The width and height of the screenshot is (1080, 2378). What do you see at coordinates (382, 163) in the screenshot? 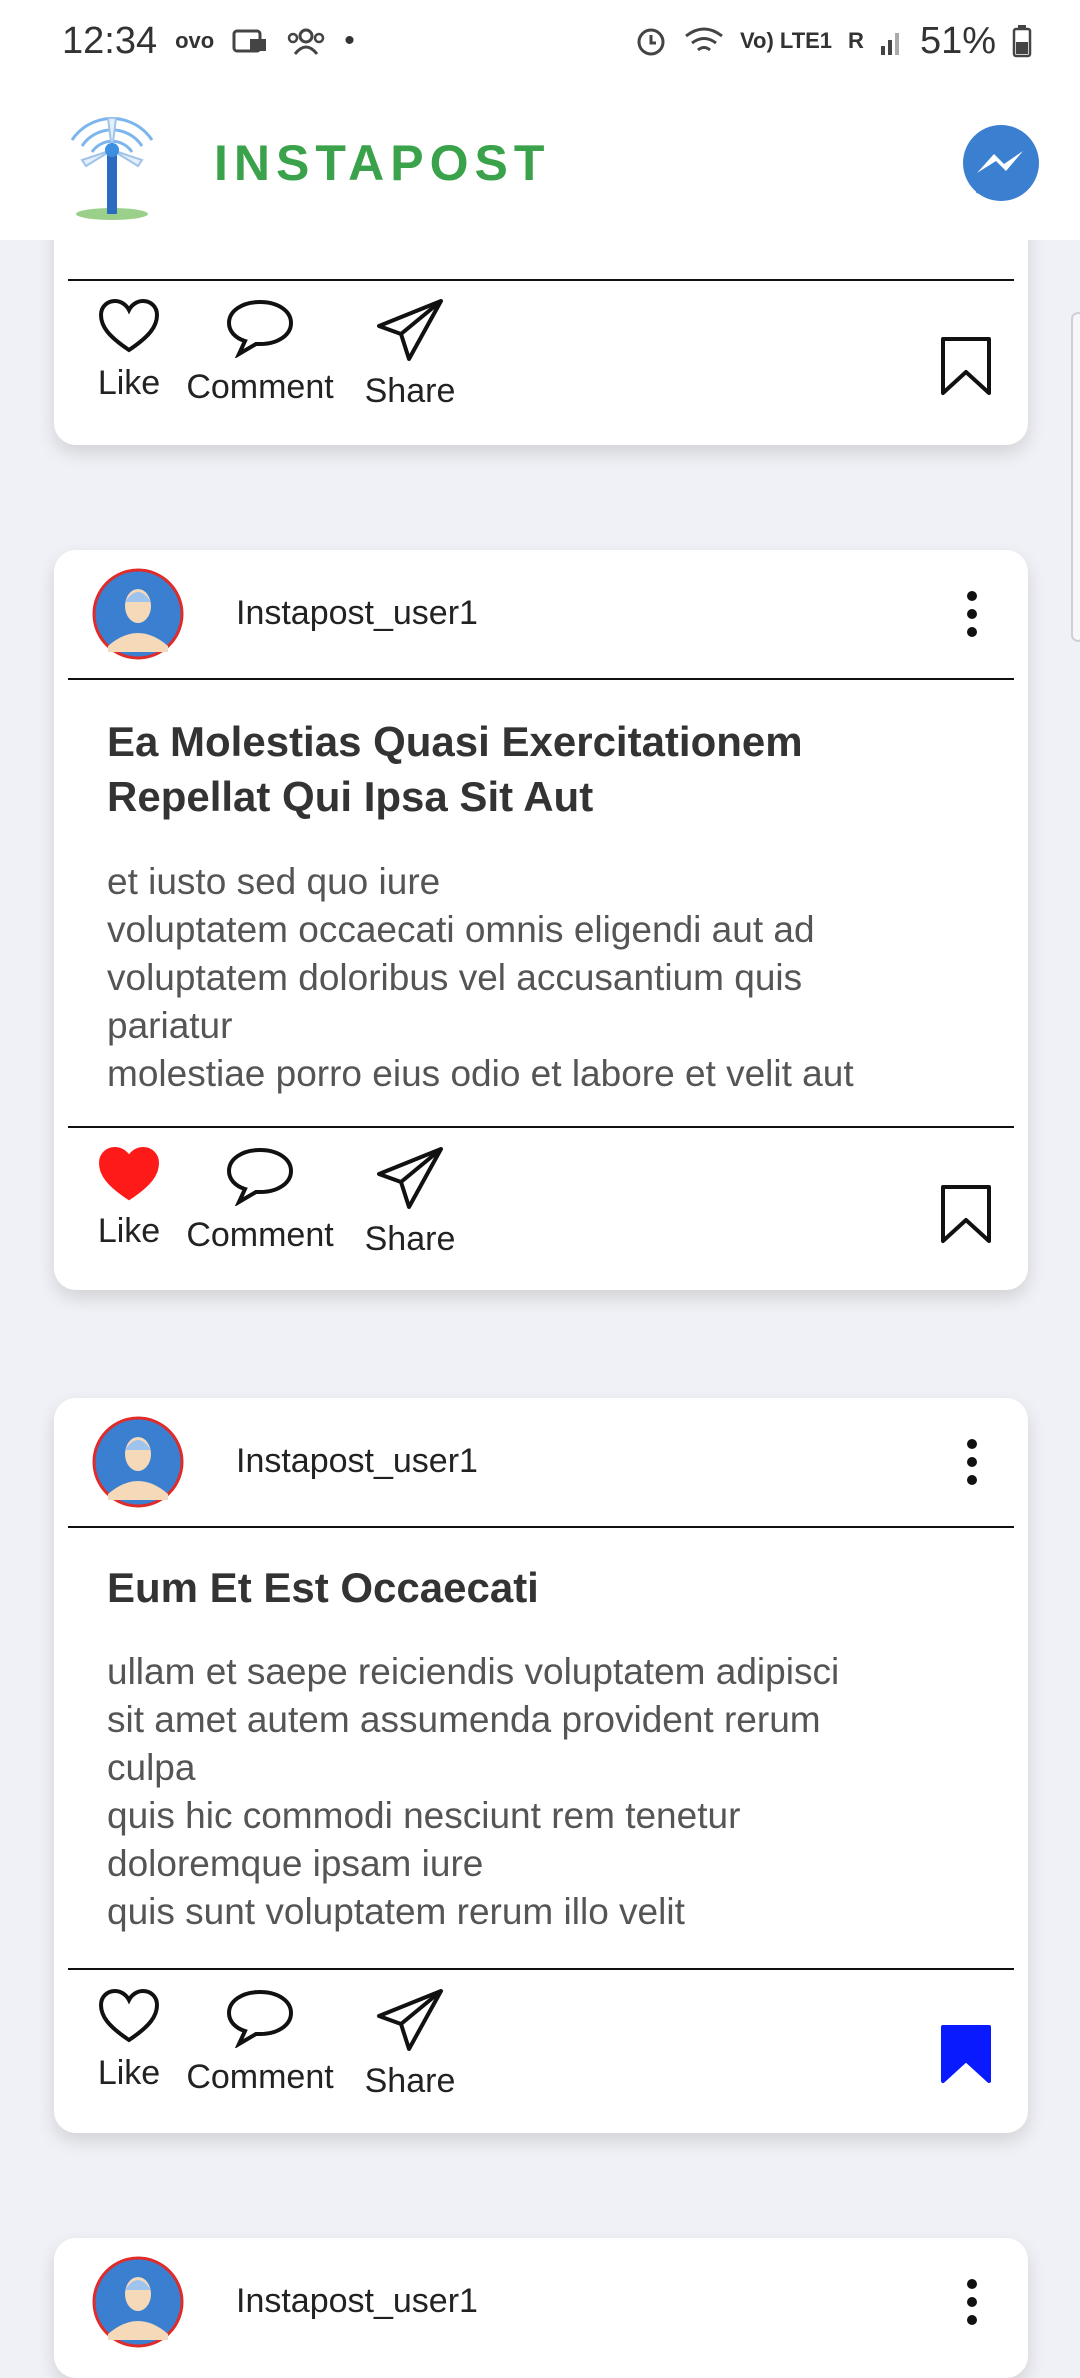
I see `app-title: INSTAPOST` at bounding box center [382, 163].